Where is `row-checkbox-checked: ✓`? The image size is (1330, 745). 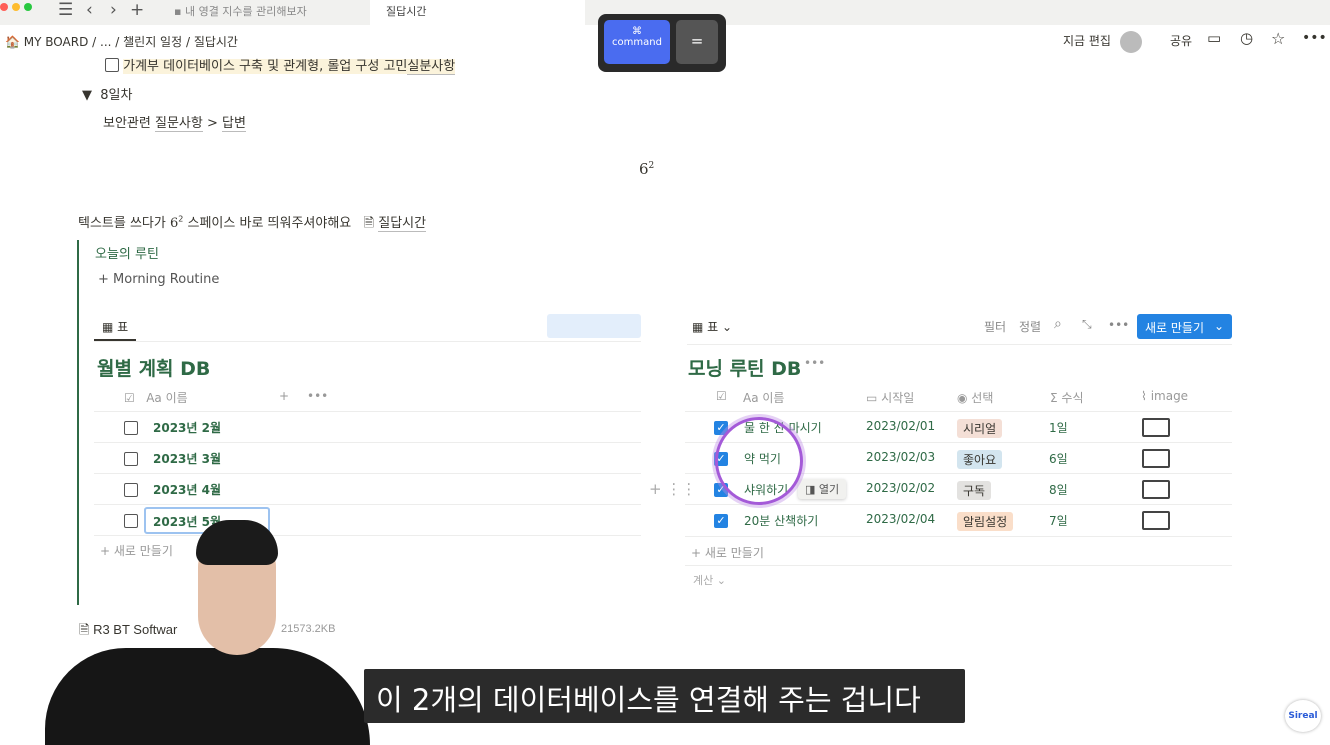
row-checkbox-checked: ✓ is located at coordinates (721, 521).